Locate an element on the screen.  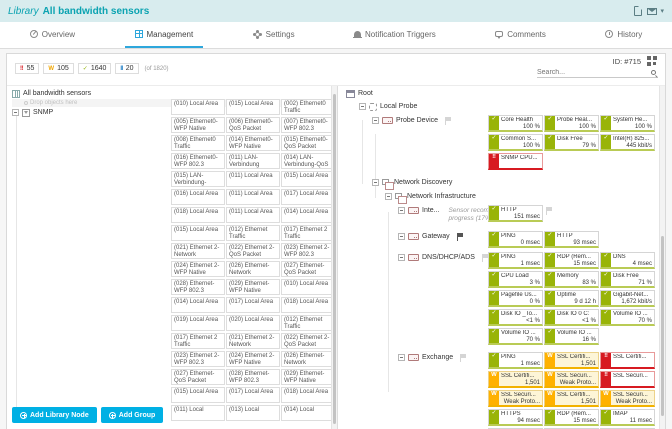
tree-node-label: Network Discovery is located at coordinates (423, 182).